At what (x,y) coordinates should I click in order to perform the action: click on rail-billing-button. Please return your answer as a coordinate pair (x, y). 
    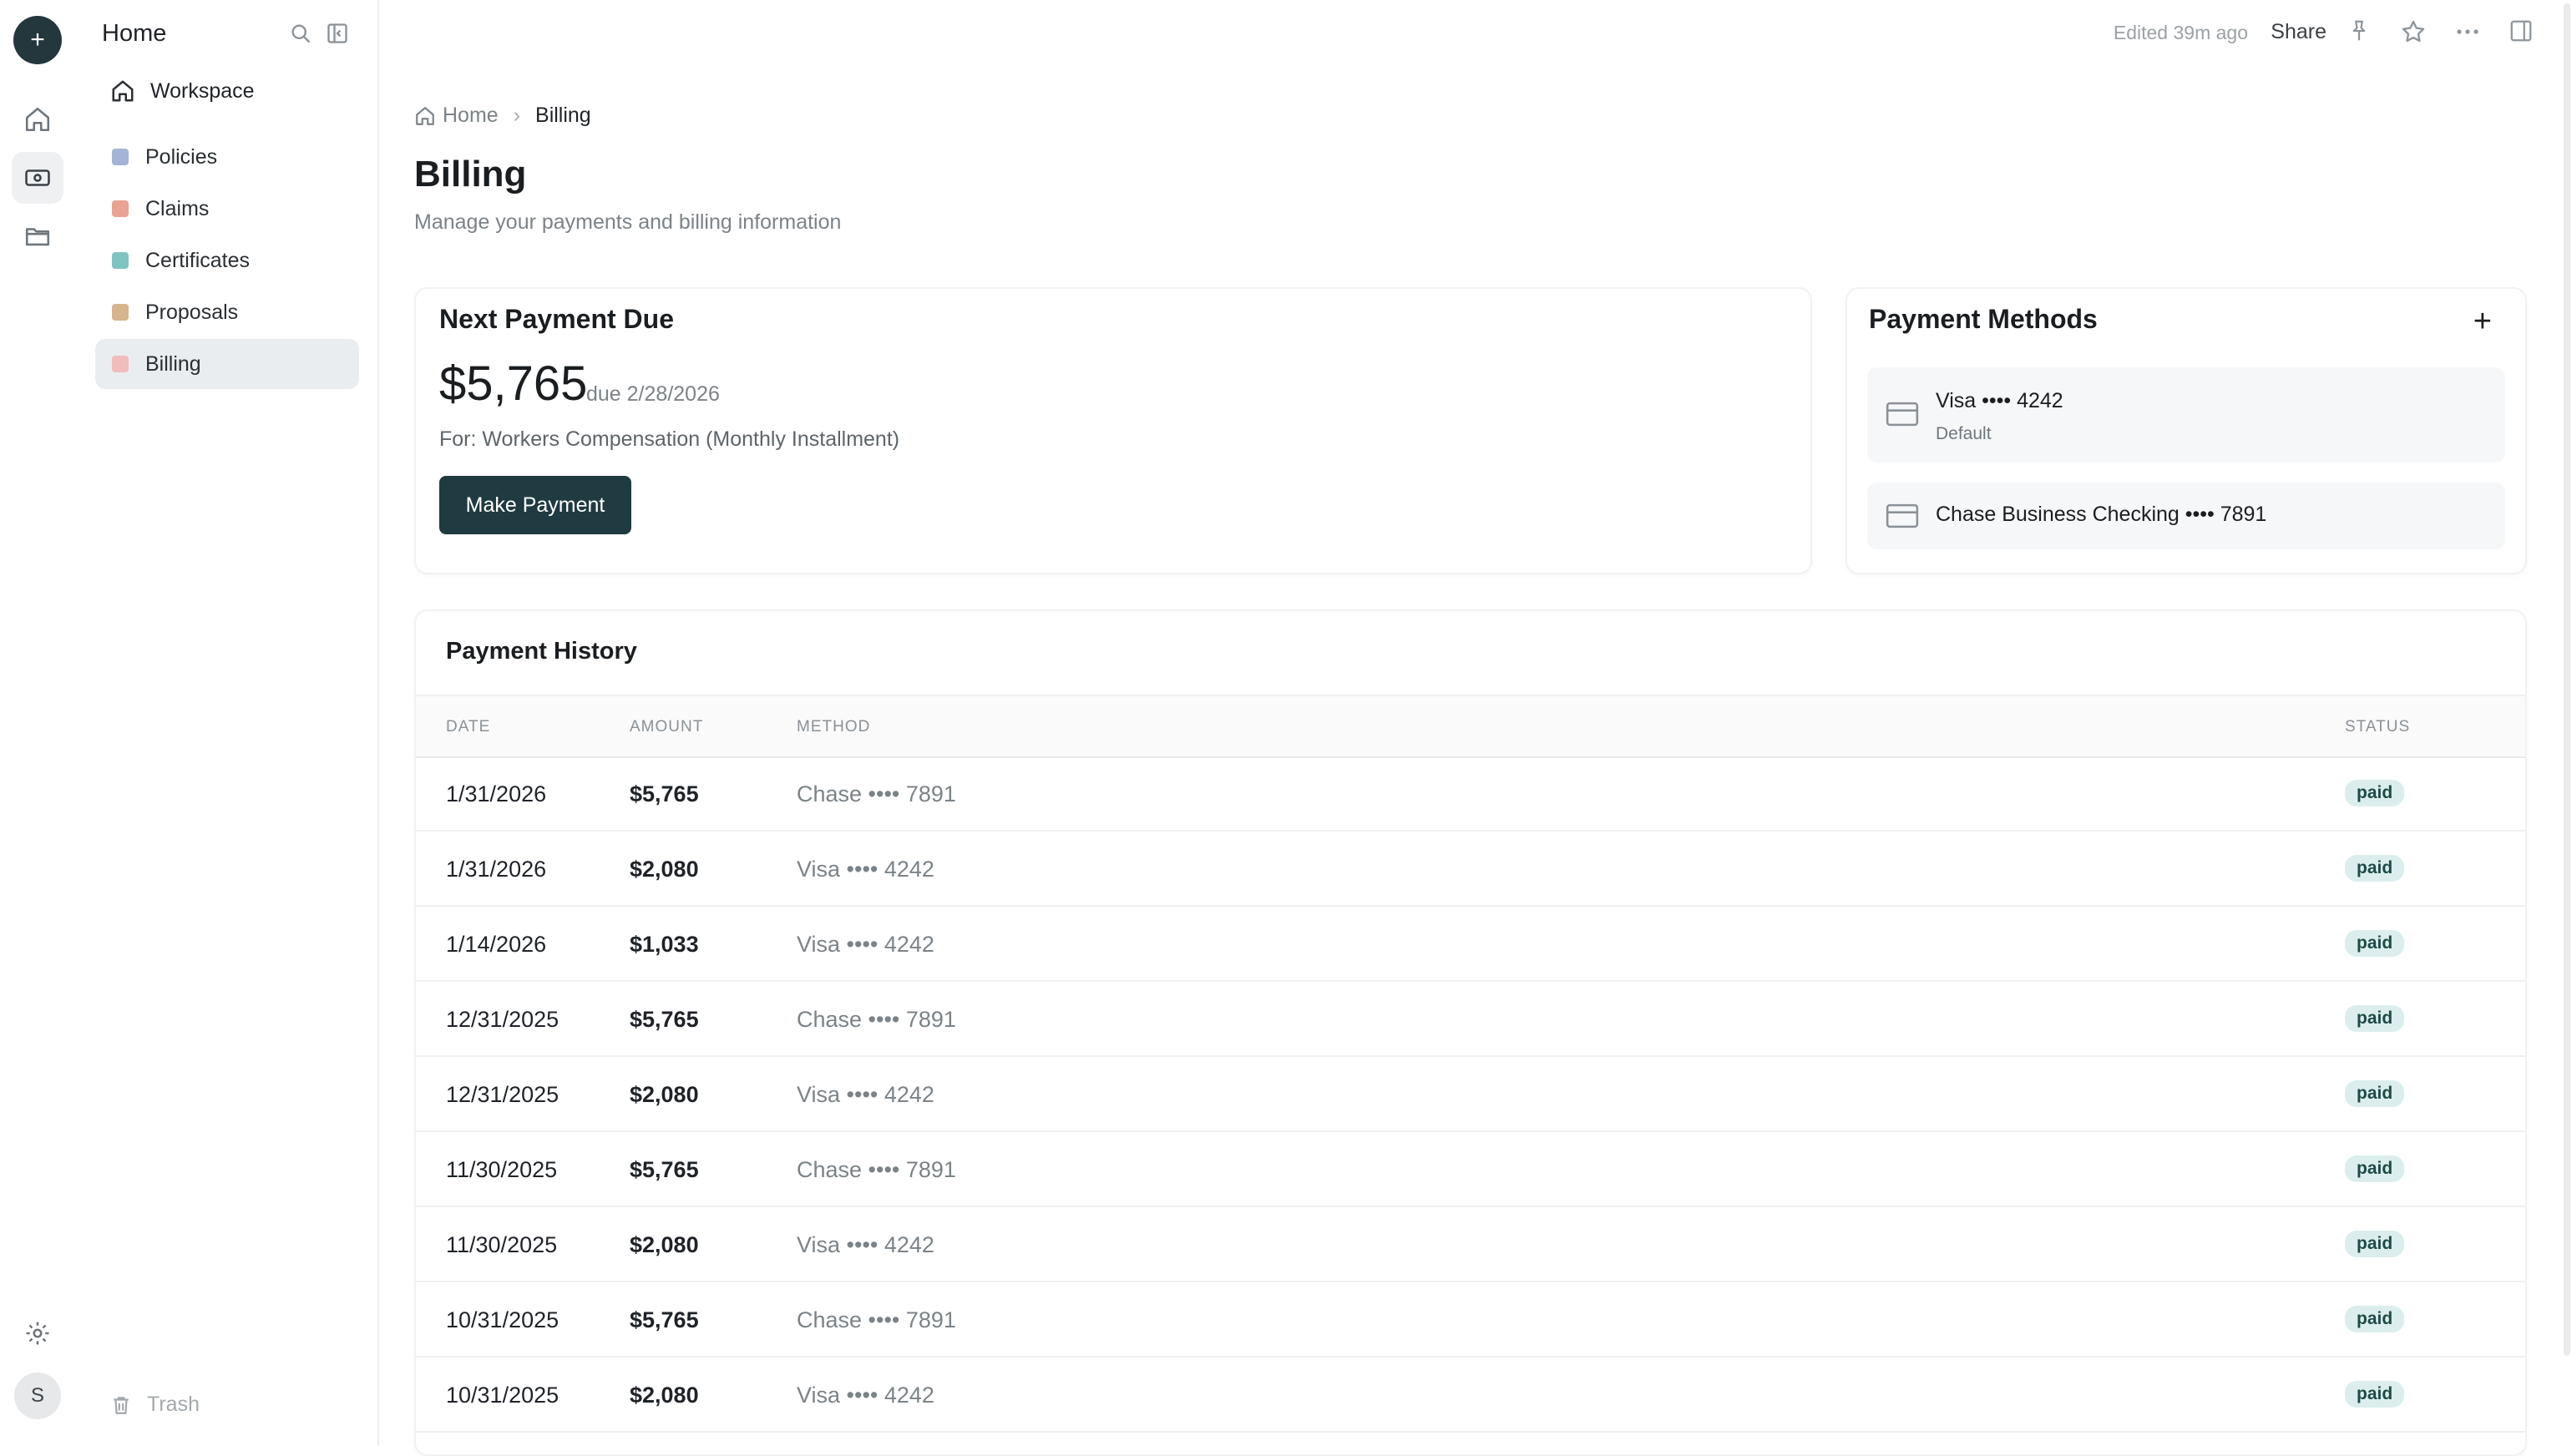
    Looking at the image, I should click on (37, 178).